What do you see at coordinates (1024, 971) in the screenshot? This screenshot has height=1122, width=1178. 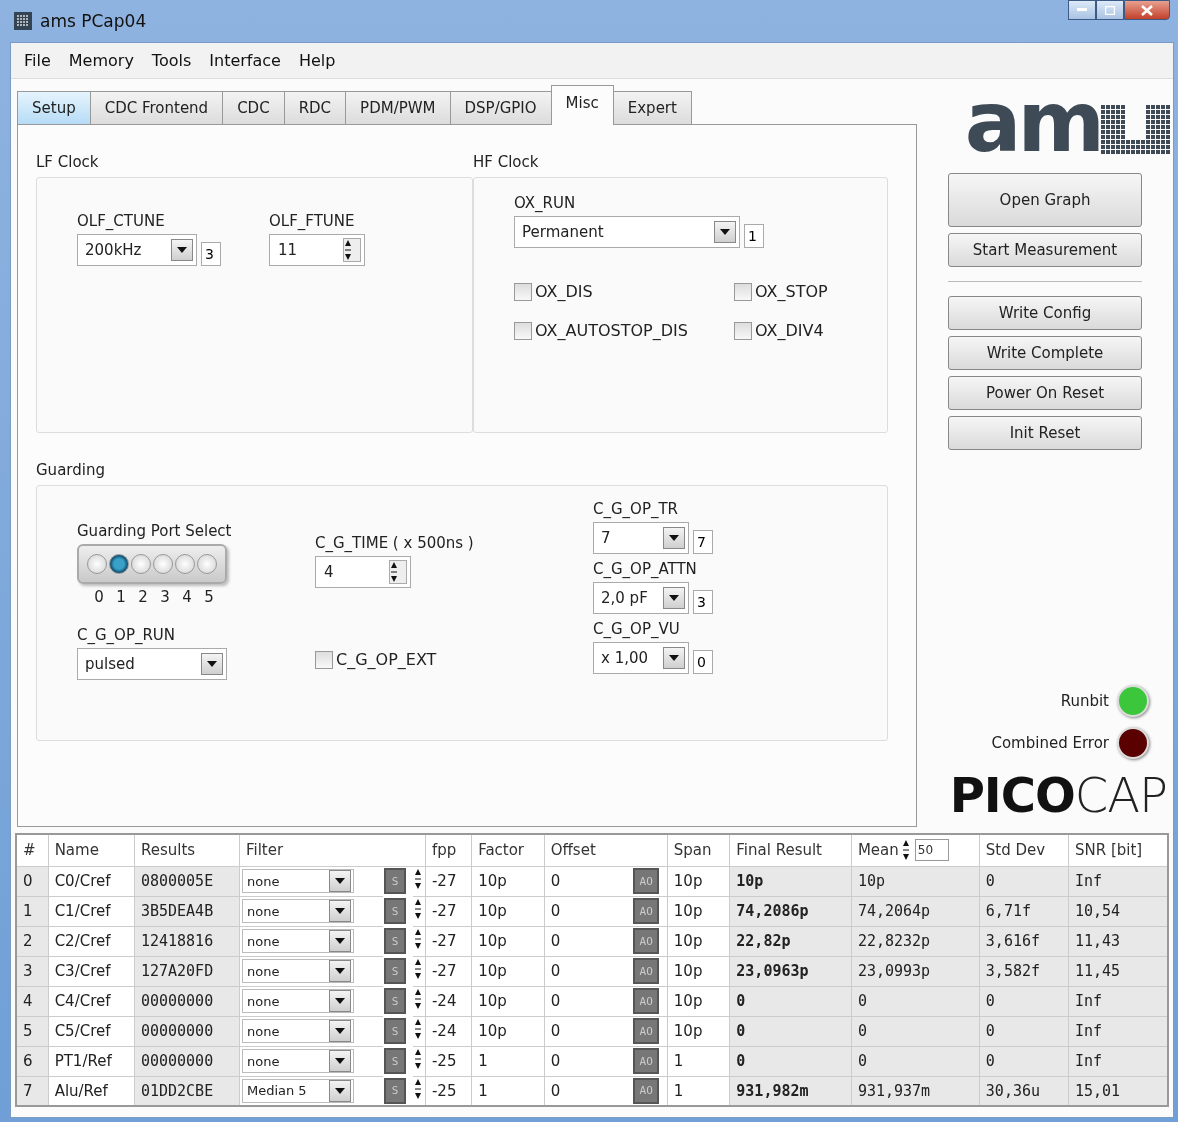 I see `table-cell: 3,582f` at bounding box center [1024, 971].